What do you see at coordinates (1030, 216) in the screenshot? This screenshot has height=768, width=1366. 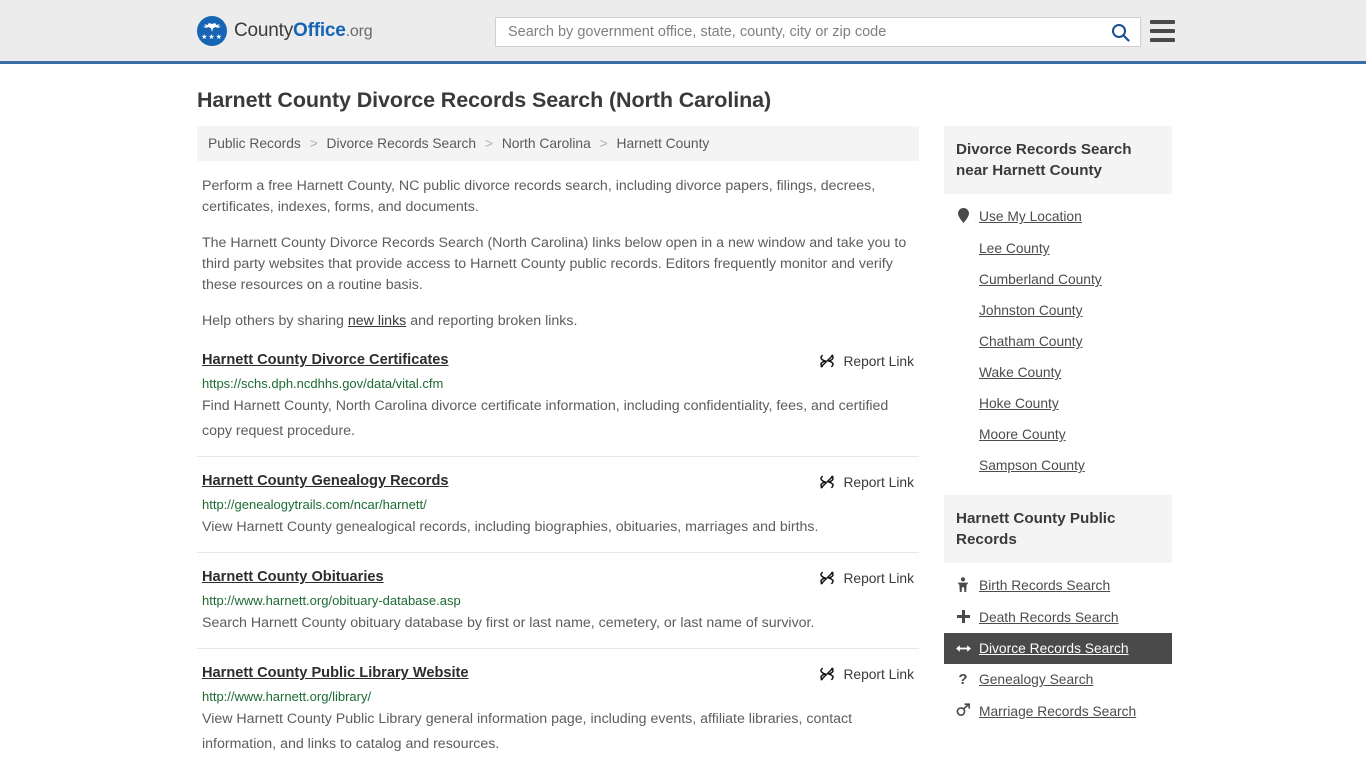 I see `sidebar-item-label: Use My Location` at bounding box center [1030, 216].